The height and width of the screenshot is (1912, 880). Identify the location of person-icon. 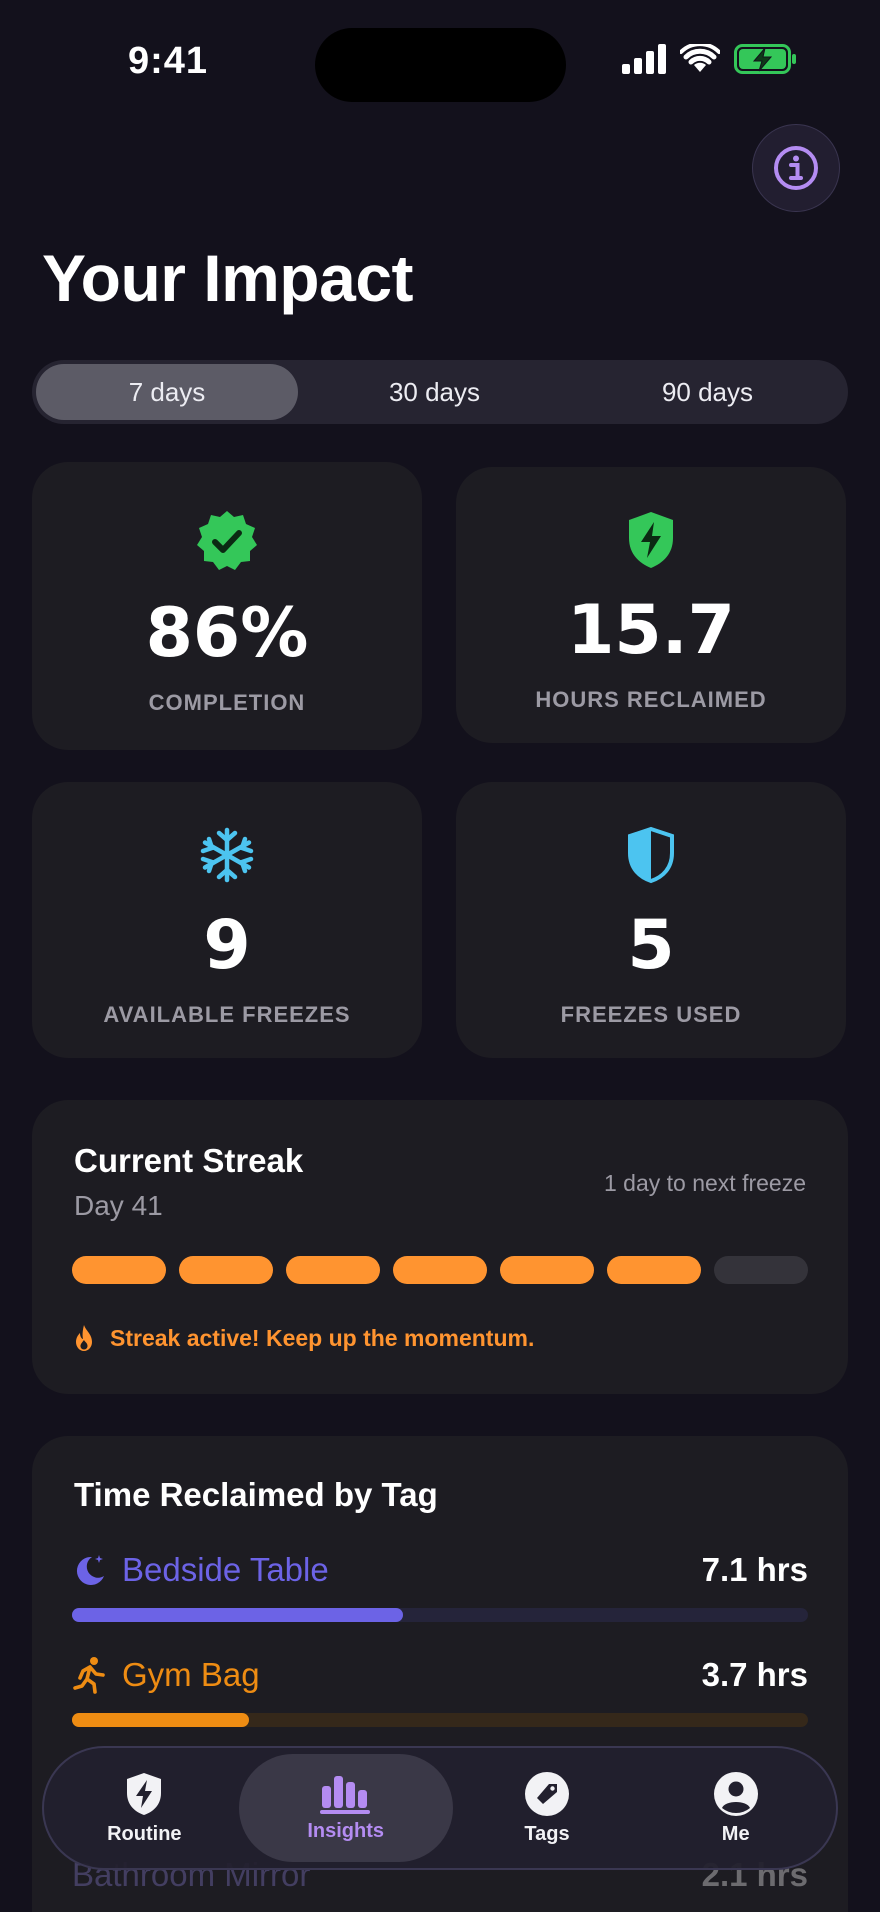
(735, 1793).